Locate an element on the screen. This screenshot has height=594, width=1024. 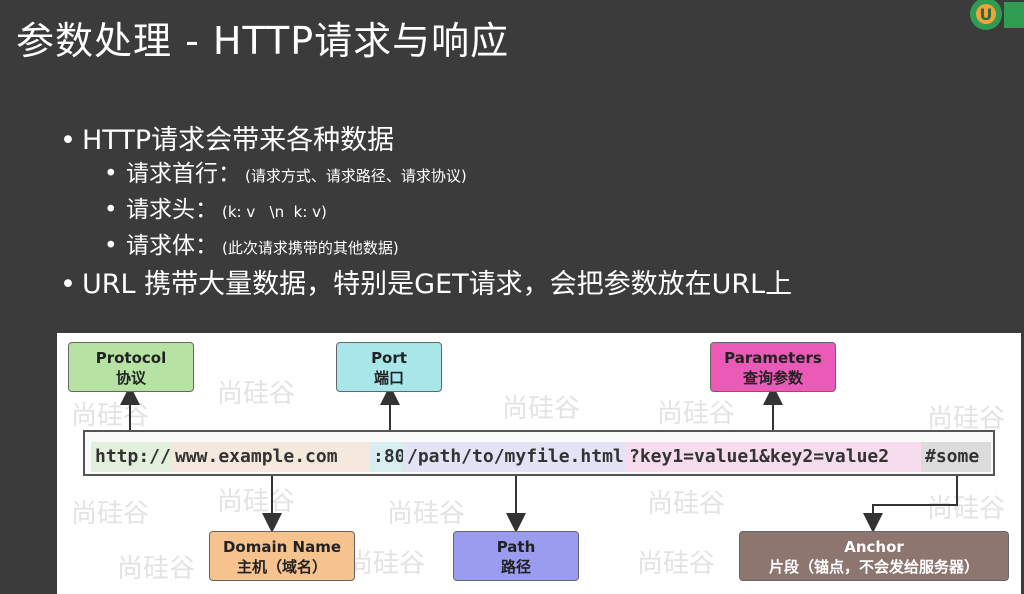
url-domain: www.example.com is located at coordinates (270, 457).